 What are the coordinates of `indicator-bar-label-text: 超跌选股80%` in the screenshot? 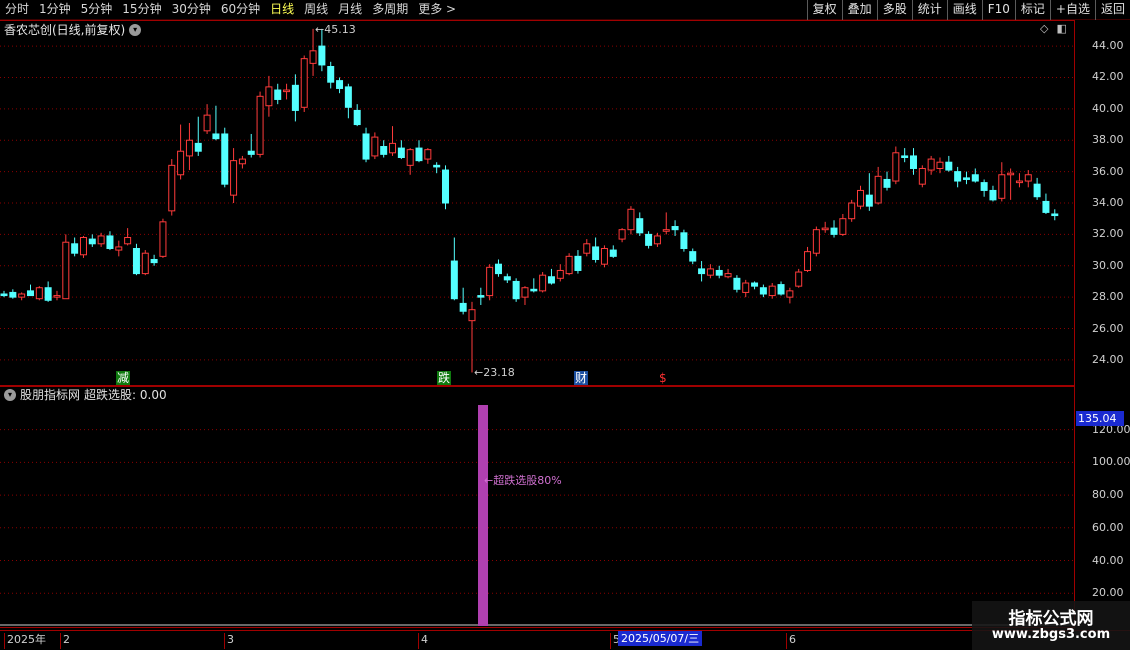 It's located at (527, 480).